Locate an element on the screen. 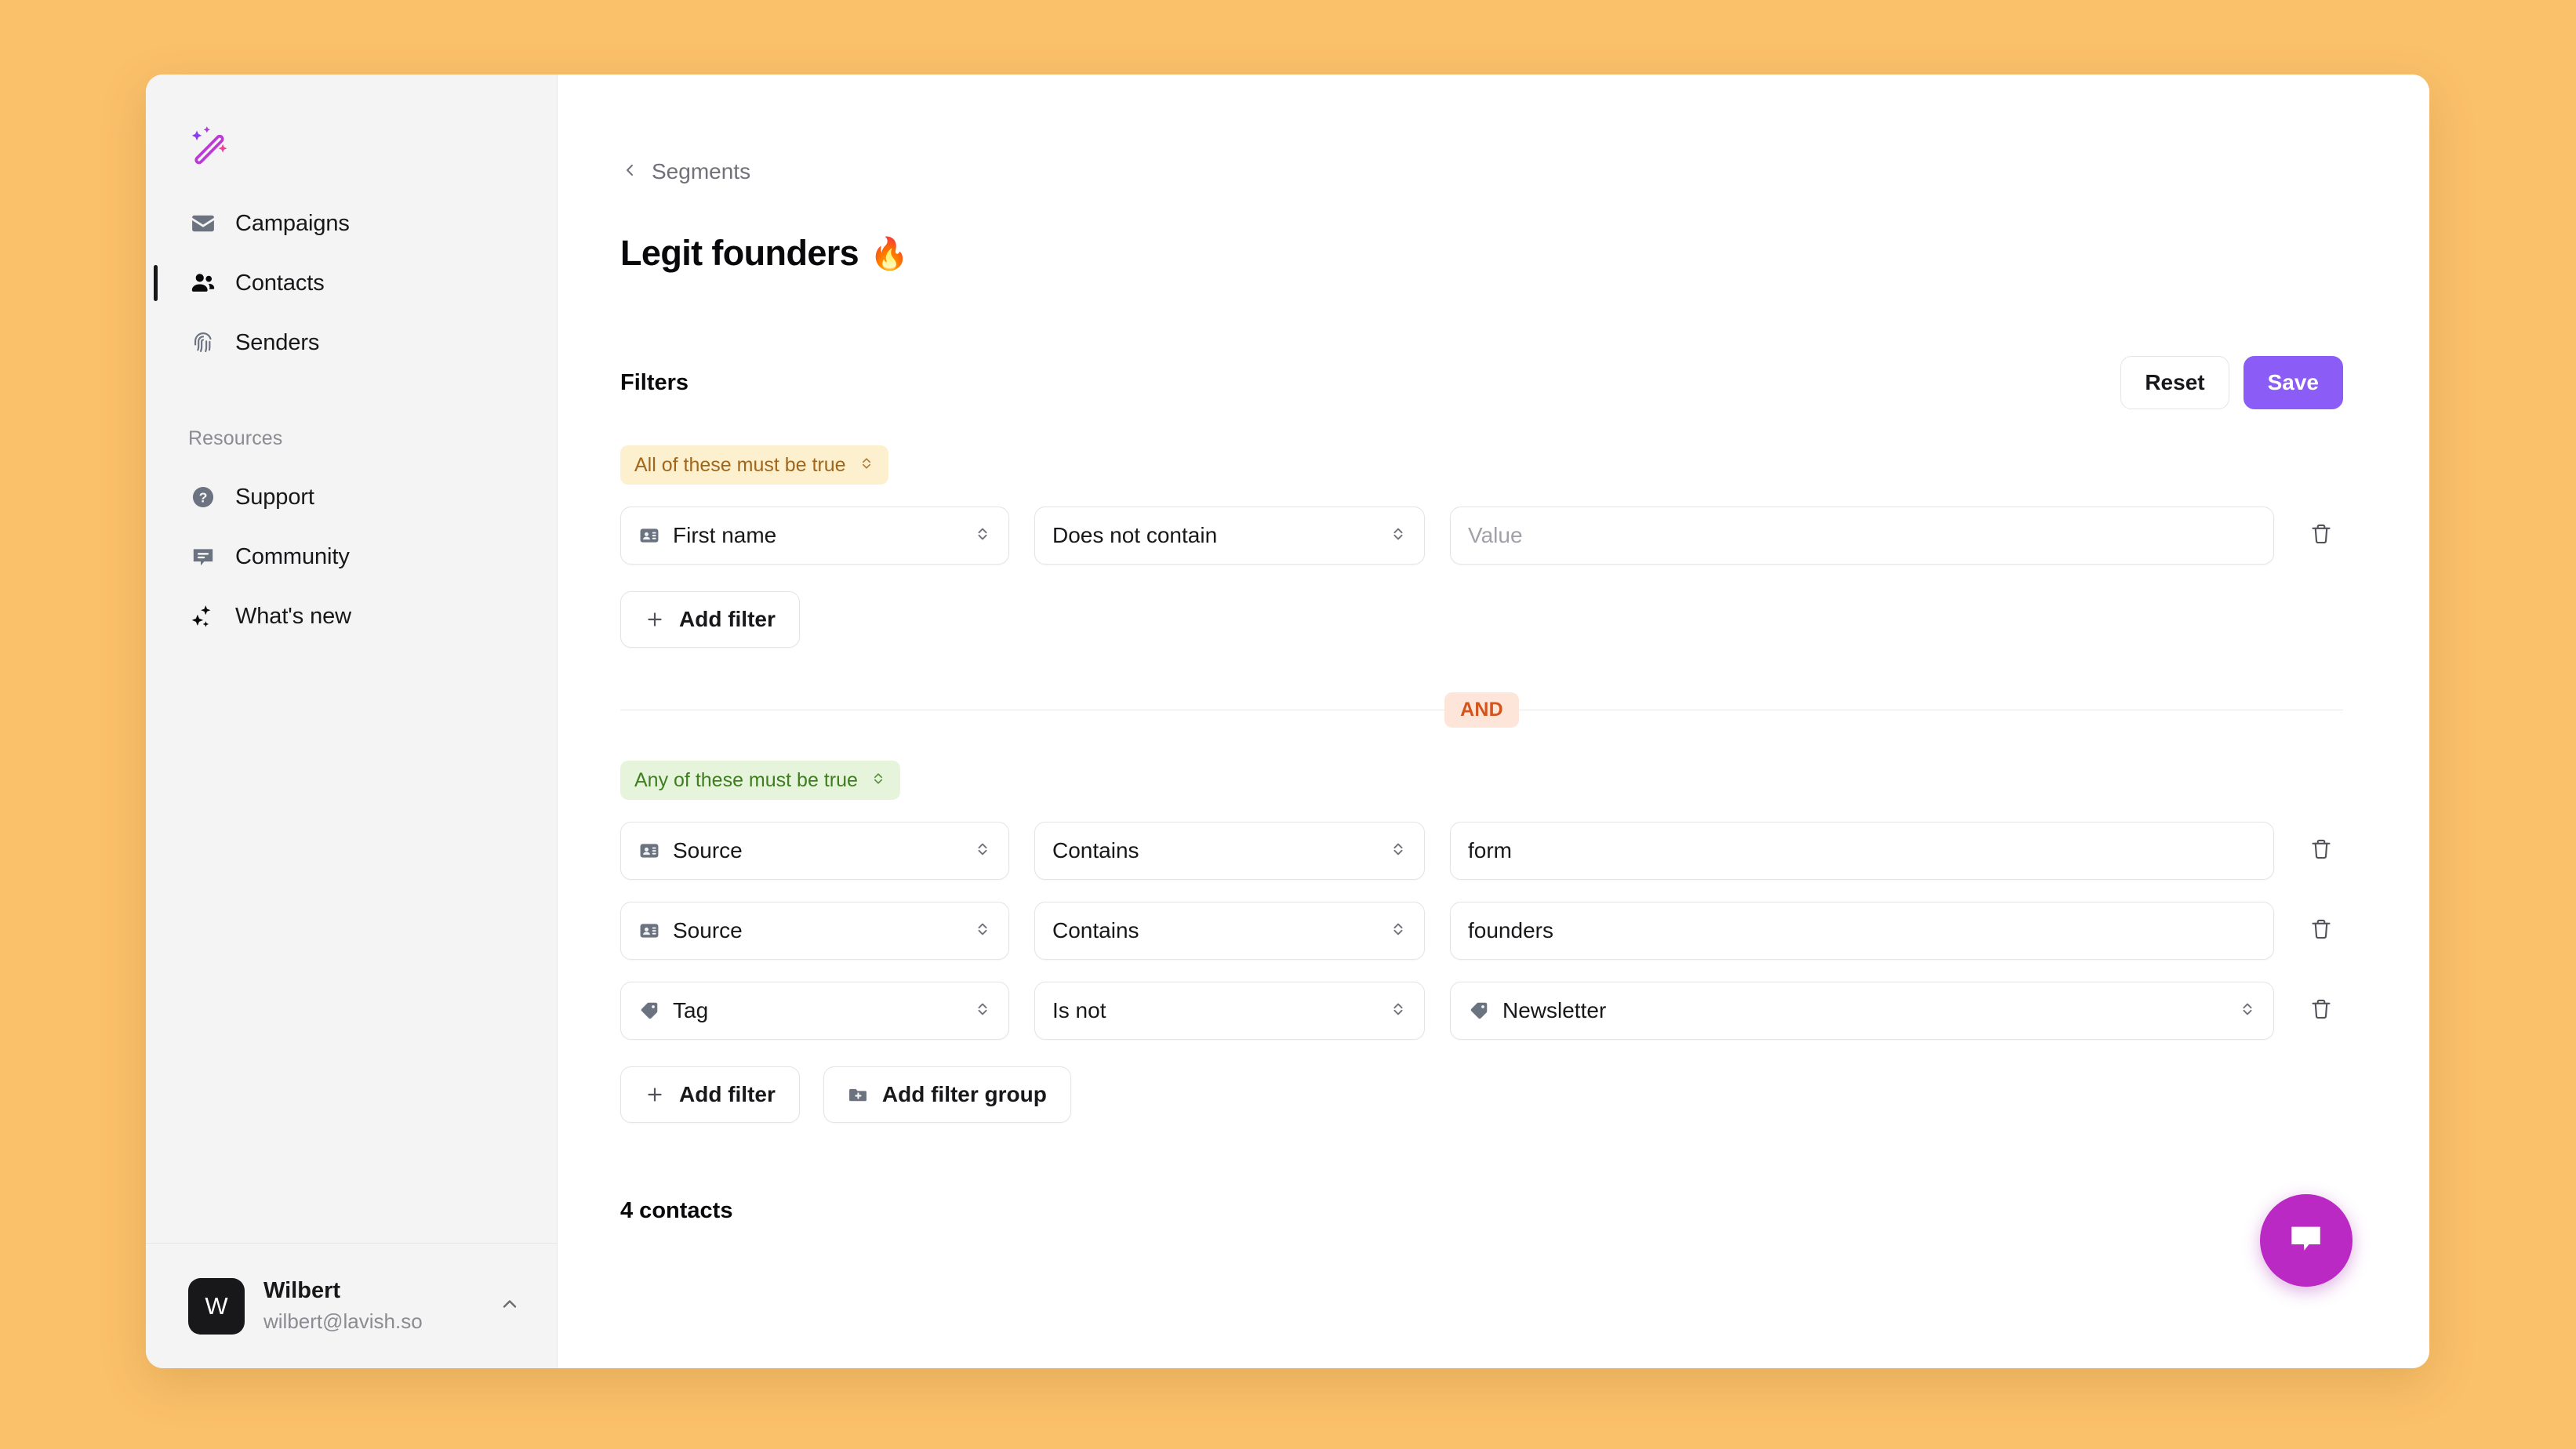  sidebar-item-community: Community is located at coordinates (351, 556).